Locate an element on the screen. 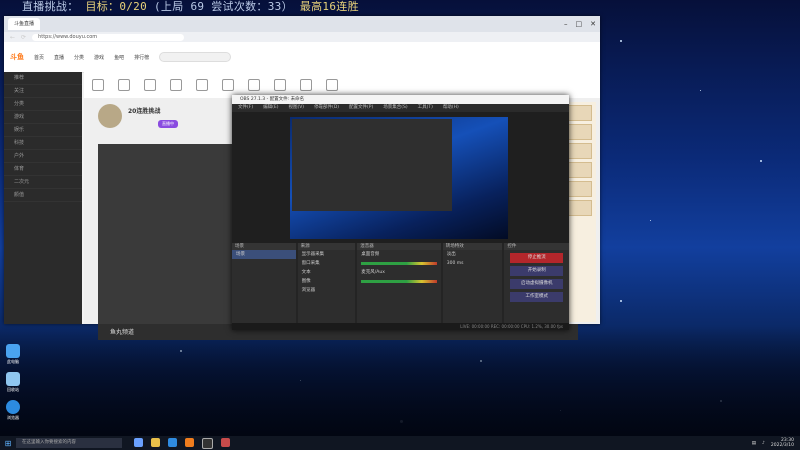 The image size is (800, 450). windows-start-icon: ⊞ is located at coordinates (8, 443).